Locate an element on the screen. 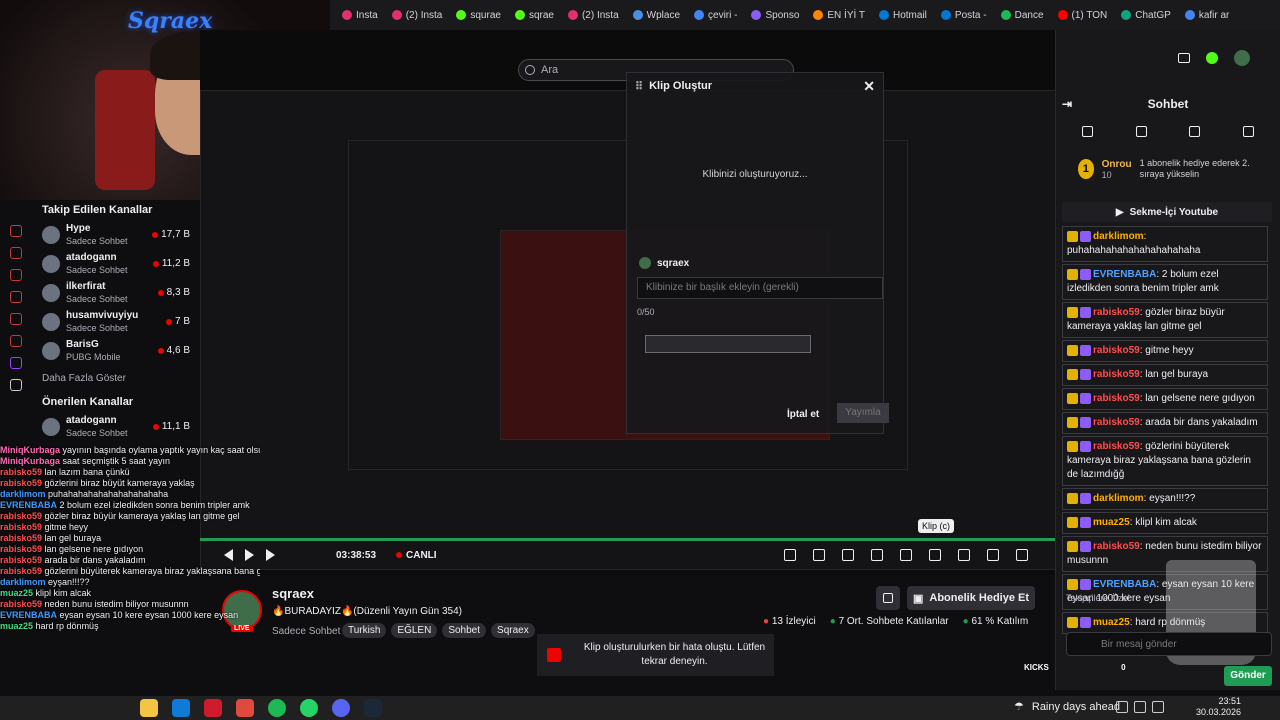  browser-tab: kafir ar is located at coordinates (1207, 15).